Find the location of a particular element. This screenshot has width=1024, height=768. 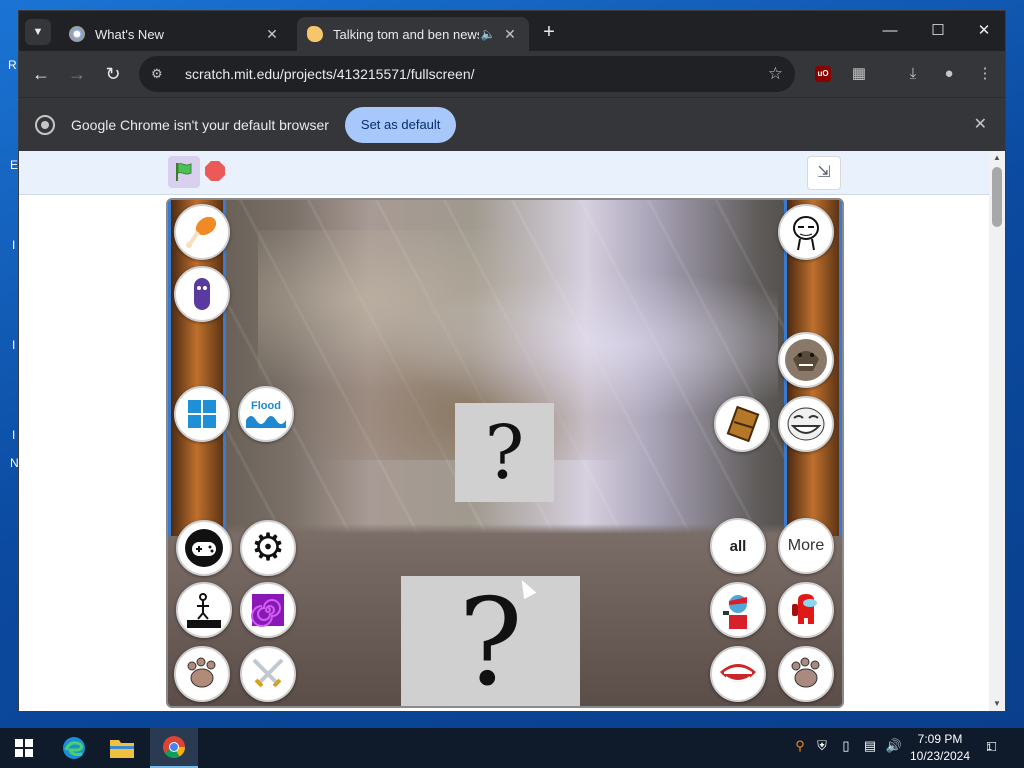

green-flag-button is located at coordinates (184, 172).